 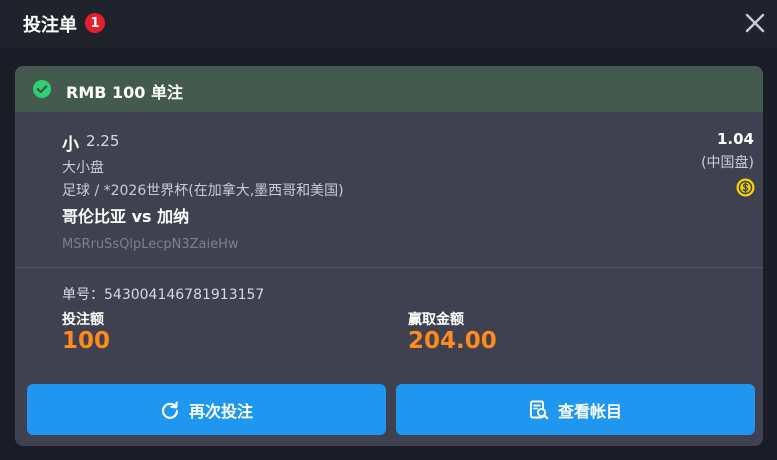 What do you see at coordinates (70, 145) in the screenshot?
I see `selection-name: 小` at bounding box center [70, 145].